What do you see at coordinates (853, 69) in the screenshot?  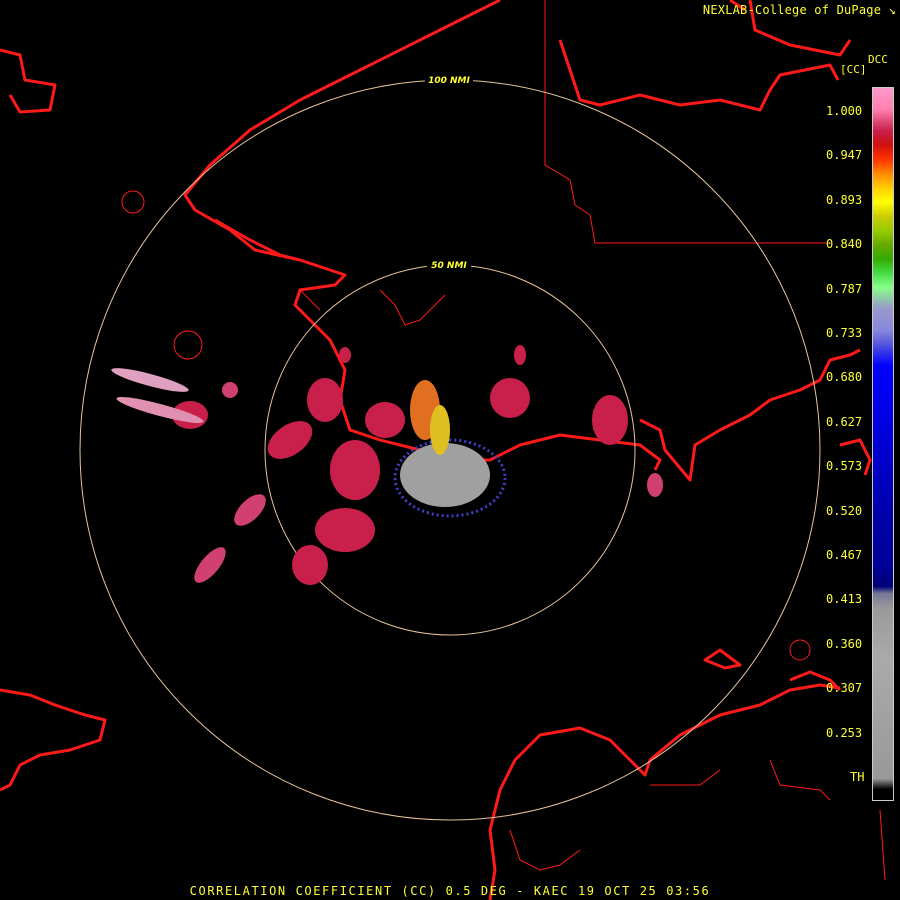 I see `legend-unit: [CC]` at bounding box center [853, 69].